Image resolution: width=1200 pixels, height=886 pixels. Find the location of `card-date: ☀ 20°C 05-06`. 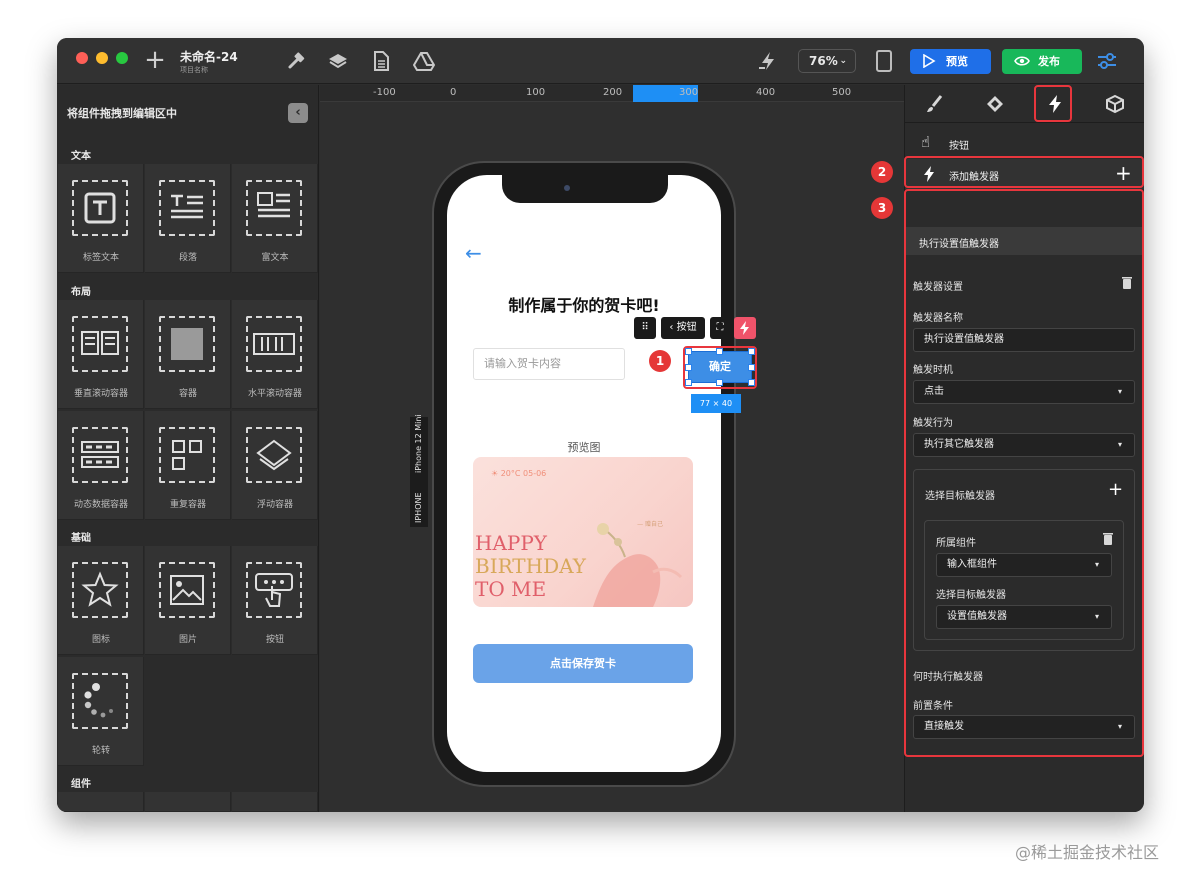

card-date: ☀ 20°C 05-06 is located at coordinates (519, 473).